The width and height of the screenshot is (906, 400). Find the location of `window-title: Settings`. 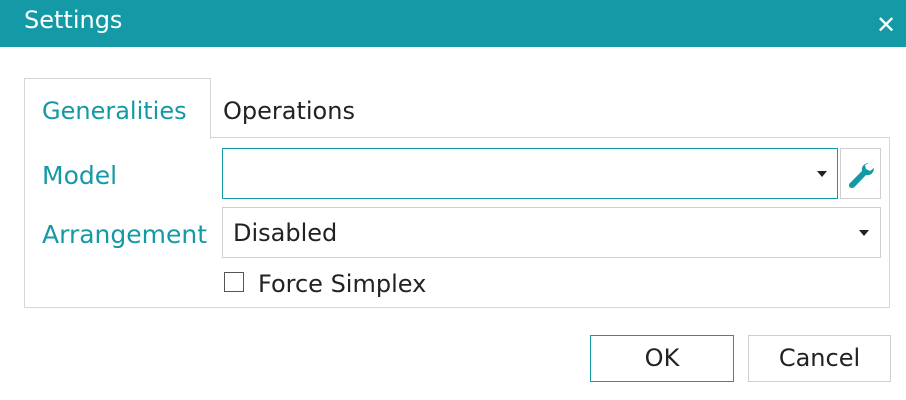

window-title: Settings is located at coordinates (73, 20).